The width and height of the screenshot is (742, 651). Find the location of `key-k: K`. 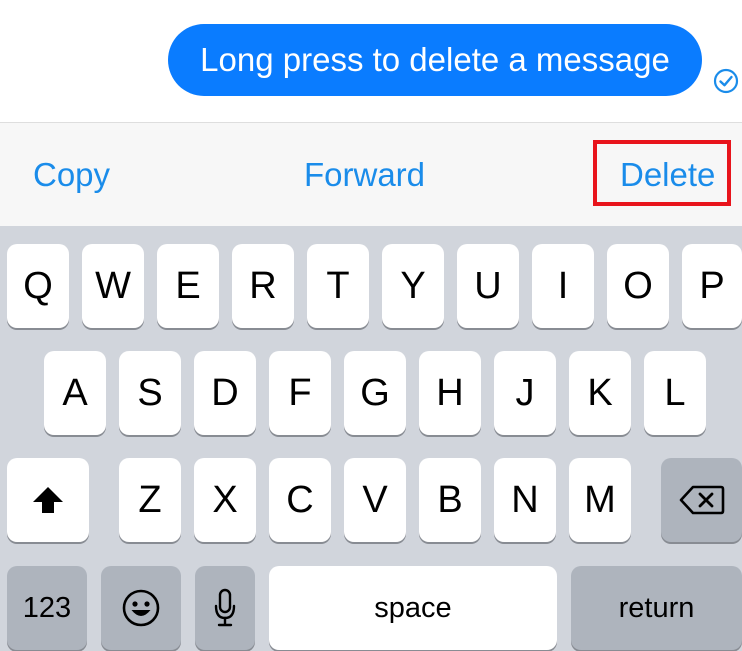

key-k: K is located at coordinates (600, 393).